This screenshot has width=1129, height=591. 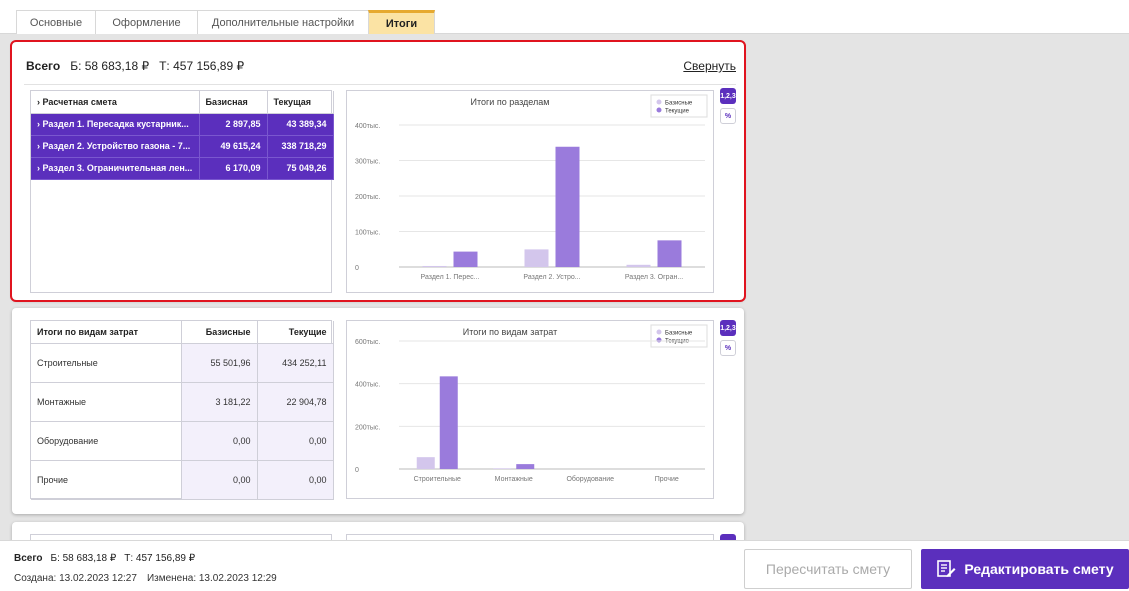 I want to click on table-row: Монтажные 3 181,22 22 904,78, so click(x=182, y=402).